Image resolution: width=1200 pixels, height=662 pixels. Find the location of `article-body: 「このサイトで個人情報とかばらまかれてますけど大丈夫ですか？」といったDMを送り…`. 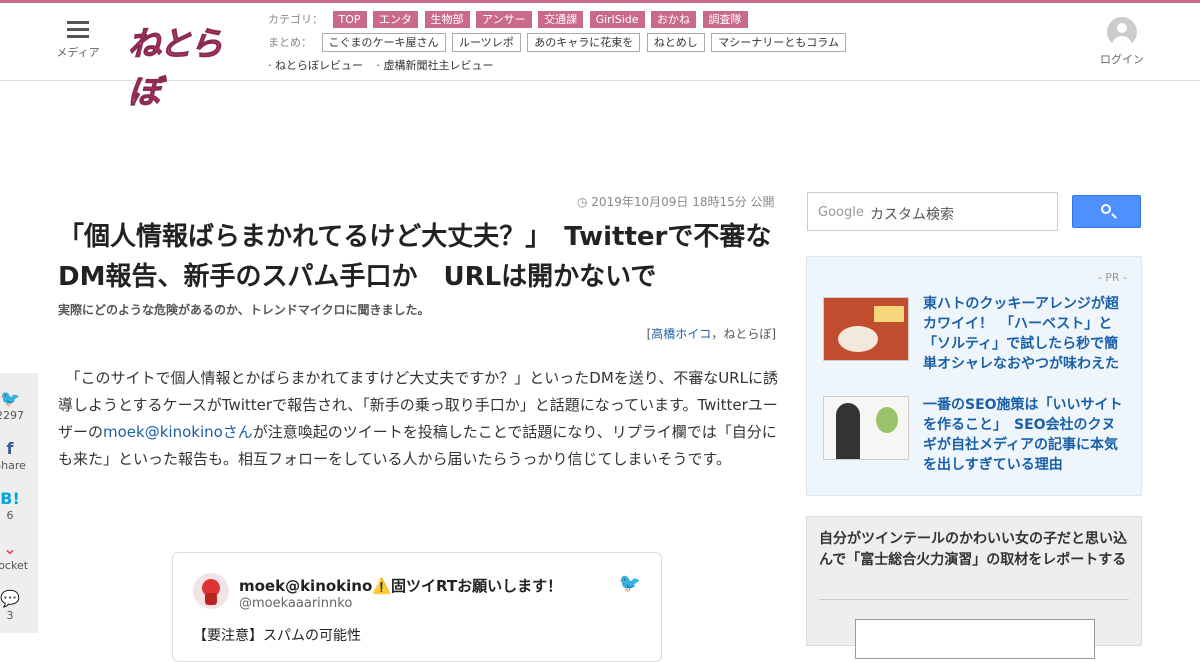

article-body: 「このサイトで個人情報とかばらまかれてますけど大丈夫ですか？」といったDMを送り… is located at coordinates (418, 418).